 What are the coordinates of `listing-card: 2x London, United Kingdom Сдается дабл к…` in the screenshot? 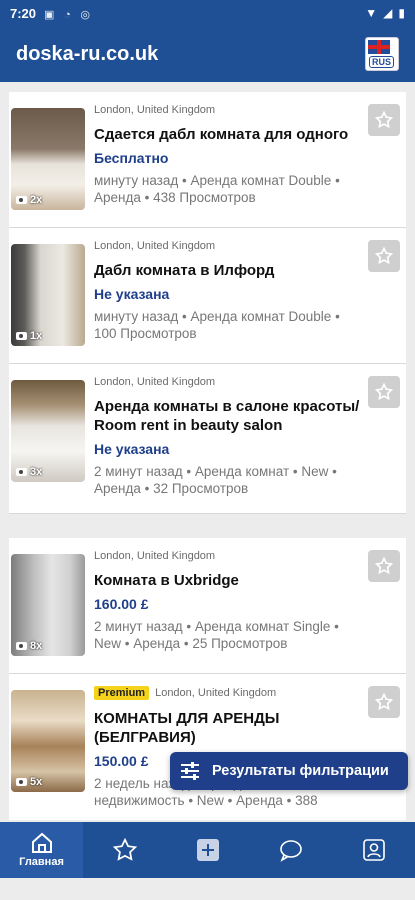 It's located at (207, 160).